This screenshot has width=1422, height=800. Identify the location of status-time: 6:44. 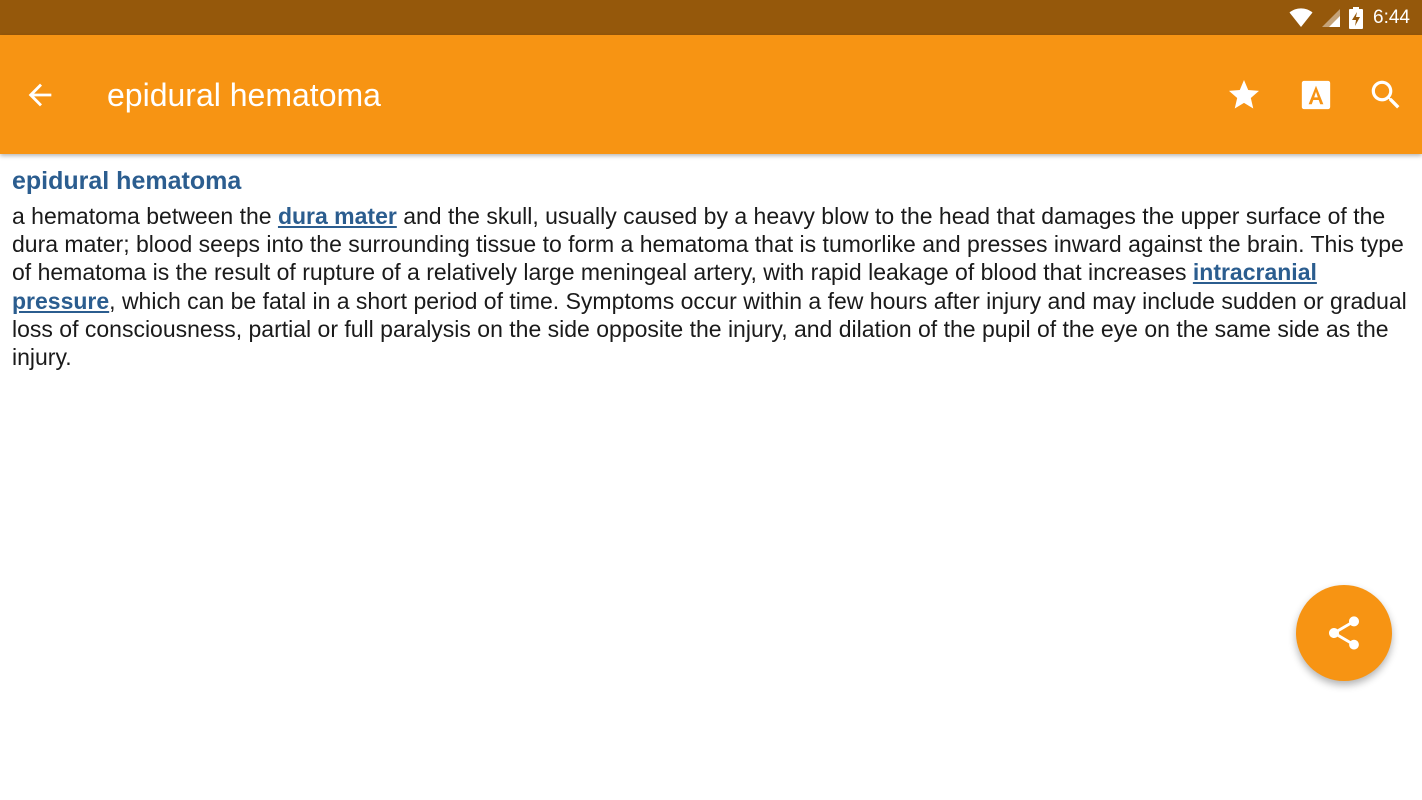
(1391, 17).